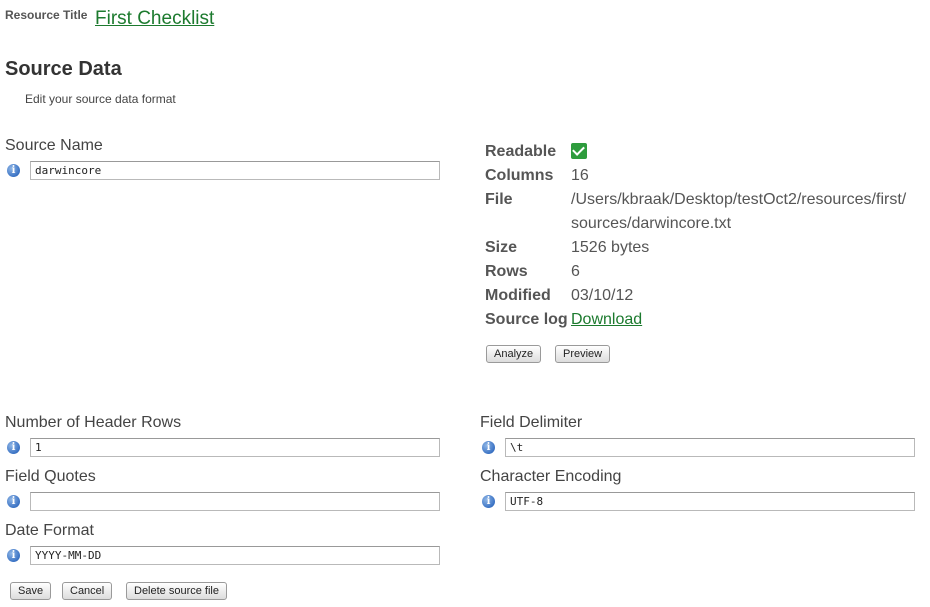 This screenshot has height=607, width=930. Describe the element at coordinates (575, 271) in the screenshot. I see `rows-value: 6` at that location.